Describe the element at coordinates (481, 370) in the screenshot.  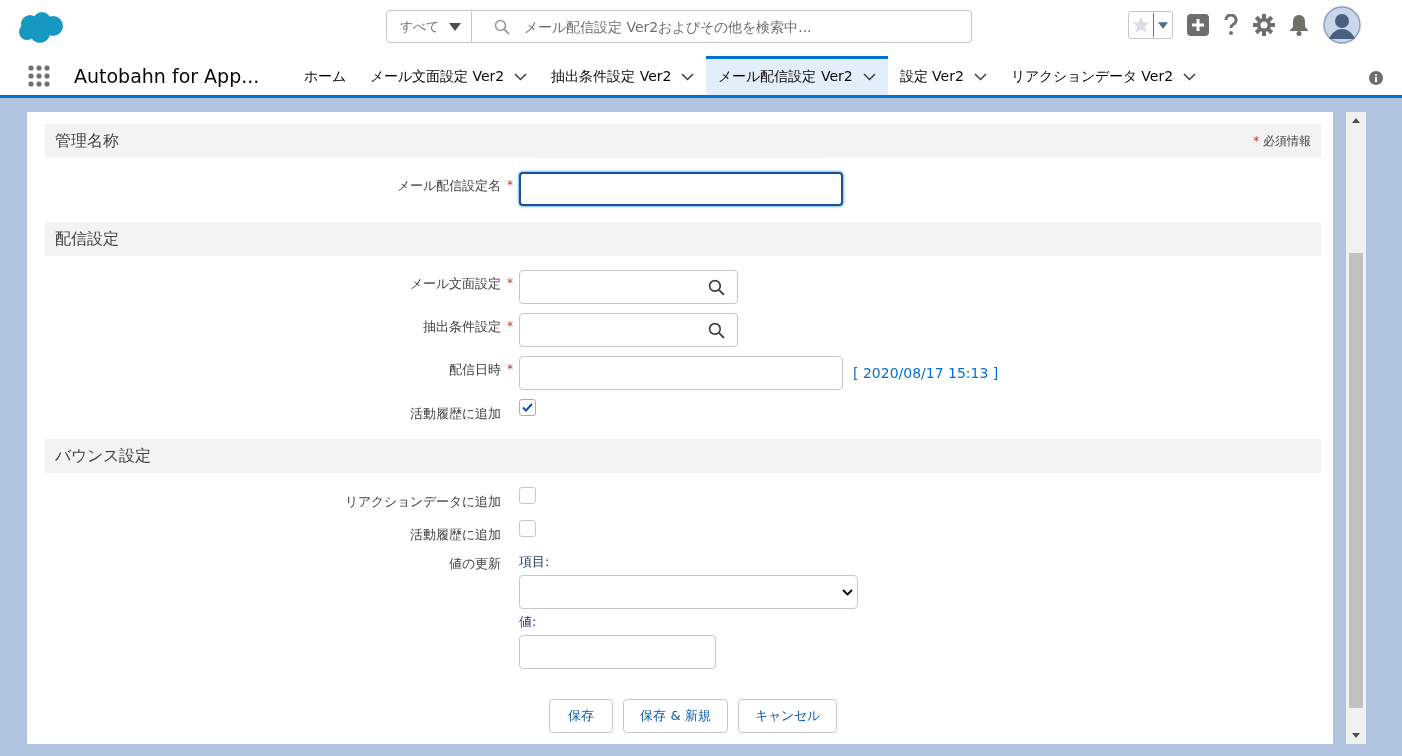
I see `field-label: 配信日時 *` at that location.